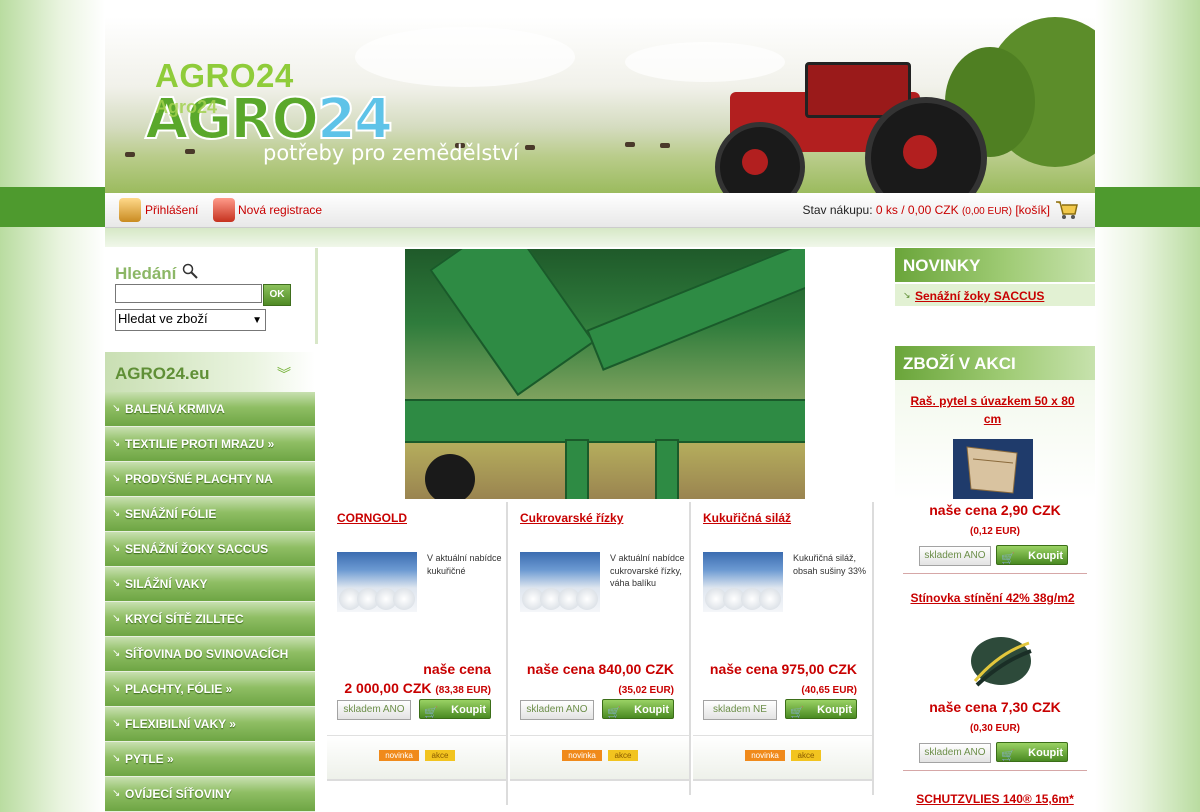 This screenshot has width=1200, height=812. I want to click on login-link: Přihlášení, so click(171, 210).